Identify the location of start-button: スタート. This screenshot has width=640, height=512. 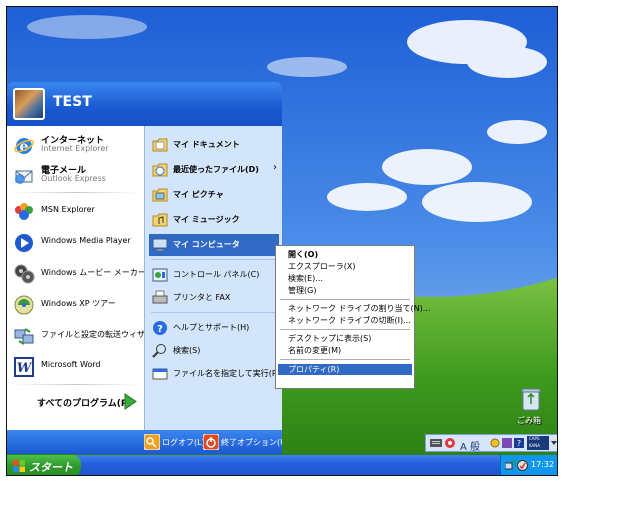
(44, 465).